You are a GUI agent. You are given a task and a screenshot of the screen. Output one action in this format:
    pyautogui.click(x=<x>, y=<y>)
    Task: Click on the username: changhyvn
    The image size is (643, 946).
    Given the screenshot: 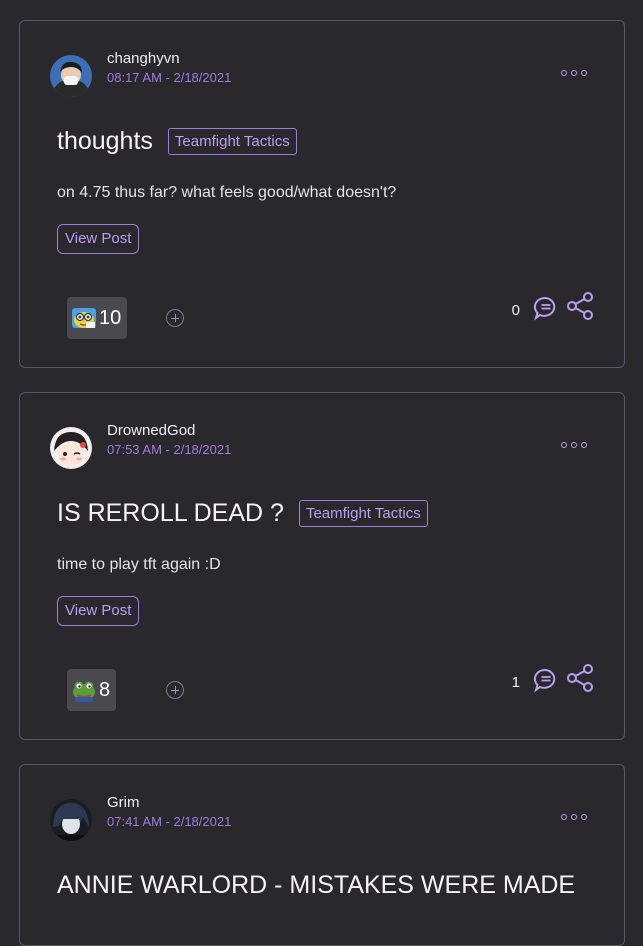 What is the action you would take?
    pyautogui.click(x=143, y=58)
    